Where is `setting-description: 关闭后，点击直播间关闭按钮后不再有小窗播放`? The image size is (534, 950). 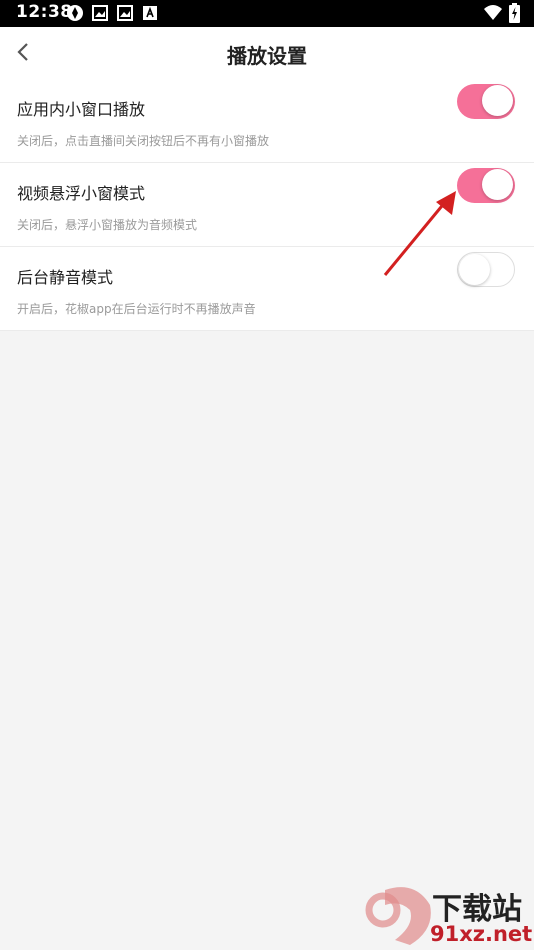
setting-description: 关闭后，点击直播间关闭按钮后不再有小窗播放 is located at coordinates (143, 141).